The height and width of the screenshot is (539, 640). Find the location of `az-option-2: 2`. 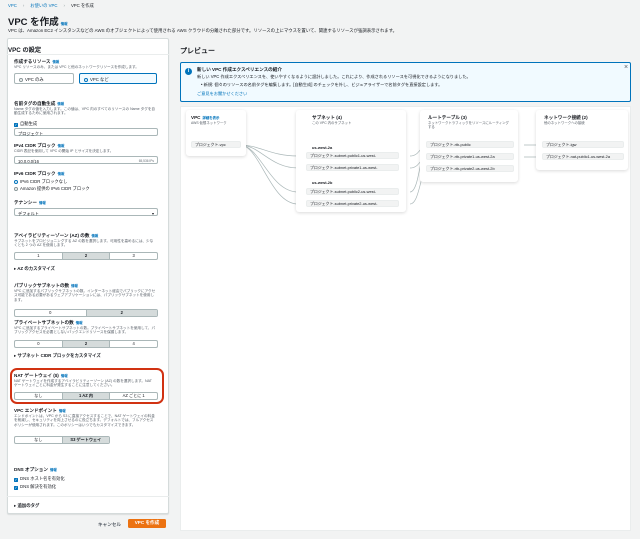

az-option-2: 2 is located at coordinates (85, 256).